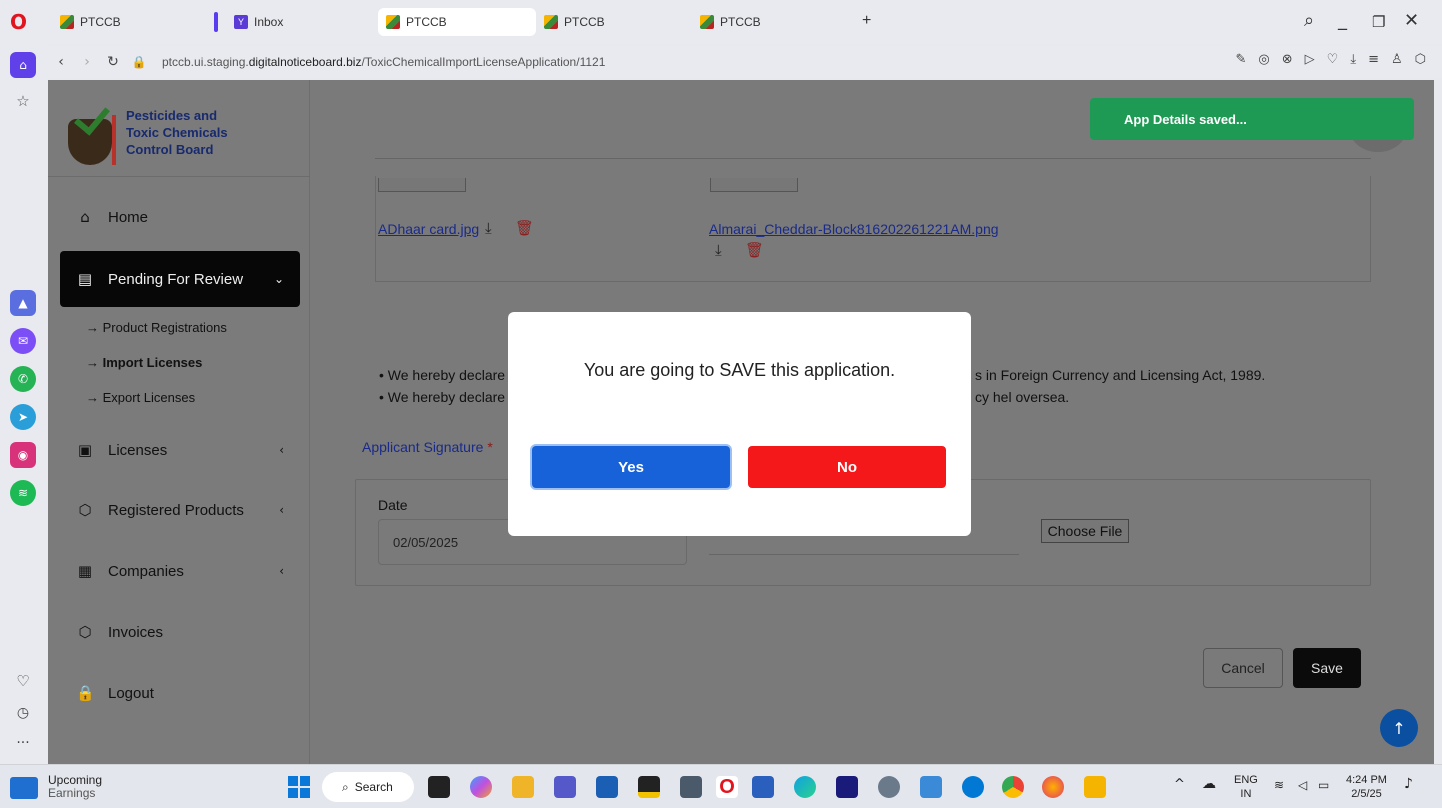 The height and width of the screenshot is (808, 1442). What do you see at coordinates (1179, 785) in the screenshot?
I see `chevron-up-icon: ^` at bounding box center [1179, 785].